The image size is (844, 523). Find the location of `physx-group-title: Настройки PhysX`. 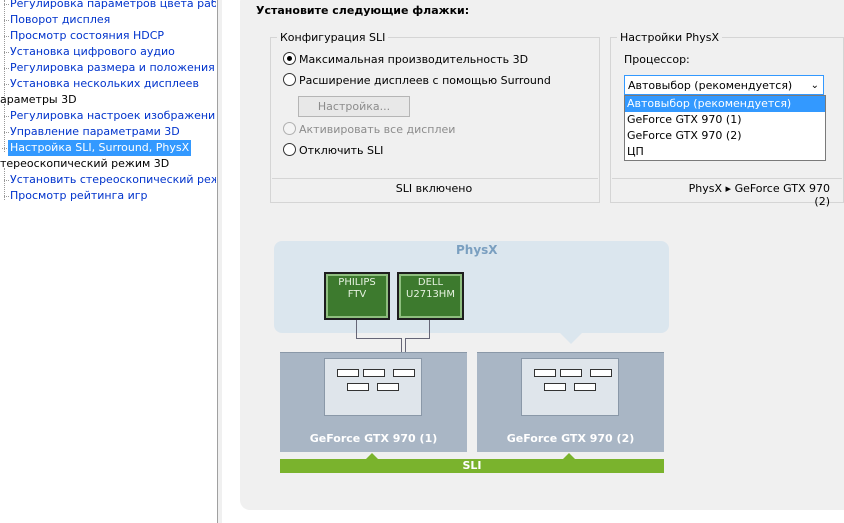

physx-group-title: Настройки PhysX is located at coordinates (669, 37).